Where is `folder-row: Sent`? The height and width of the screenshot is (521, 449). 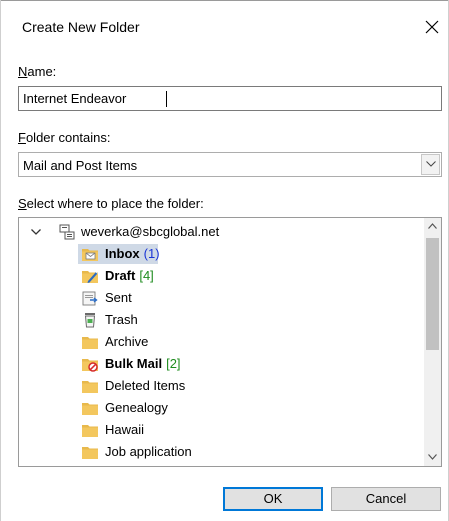
folder-row: Sent is located at coordinates (219, 298).